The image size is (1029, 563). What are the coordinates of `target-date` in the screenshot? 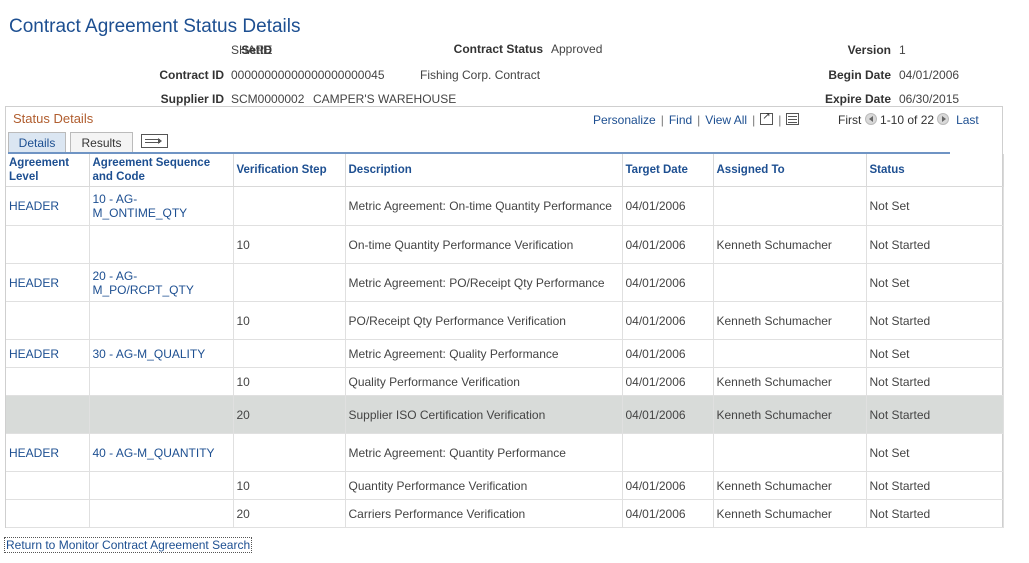 It's located at (668, 452).